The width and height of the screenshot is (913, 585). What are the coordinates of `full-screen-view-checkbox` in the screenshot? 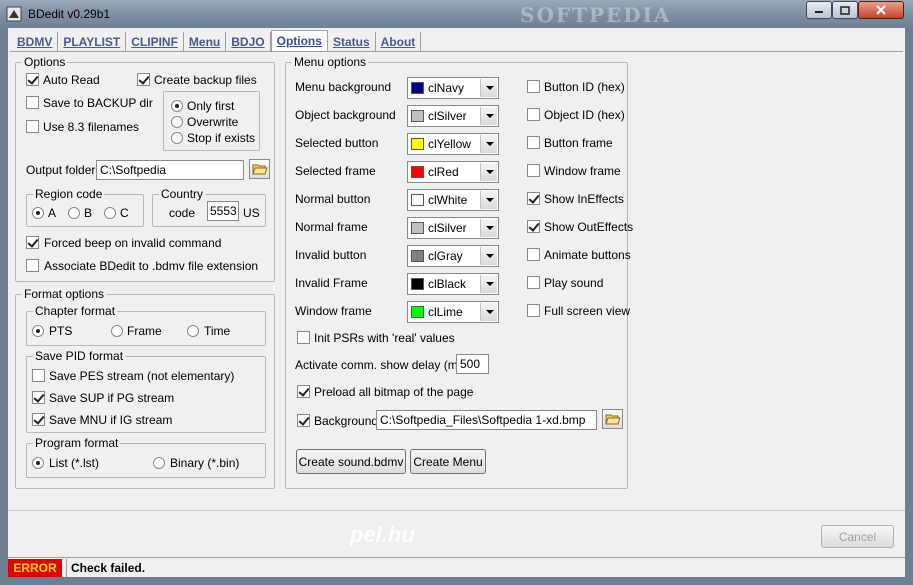 It's located at (533, 310).